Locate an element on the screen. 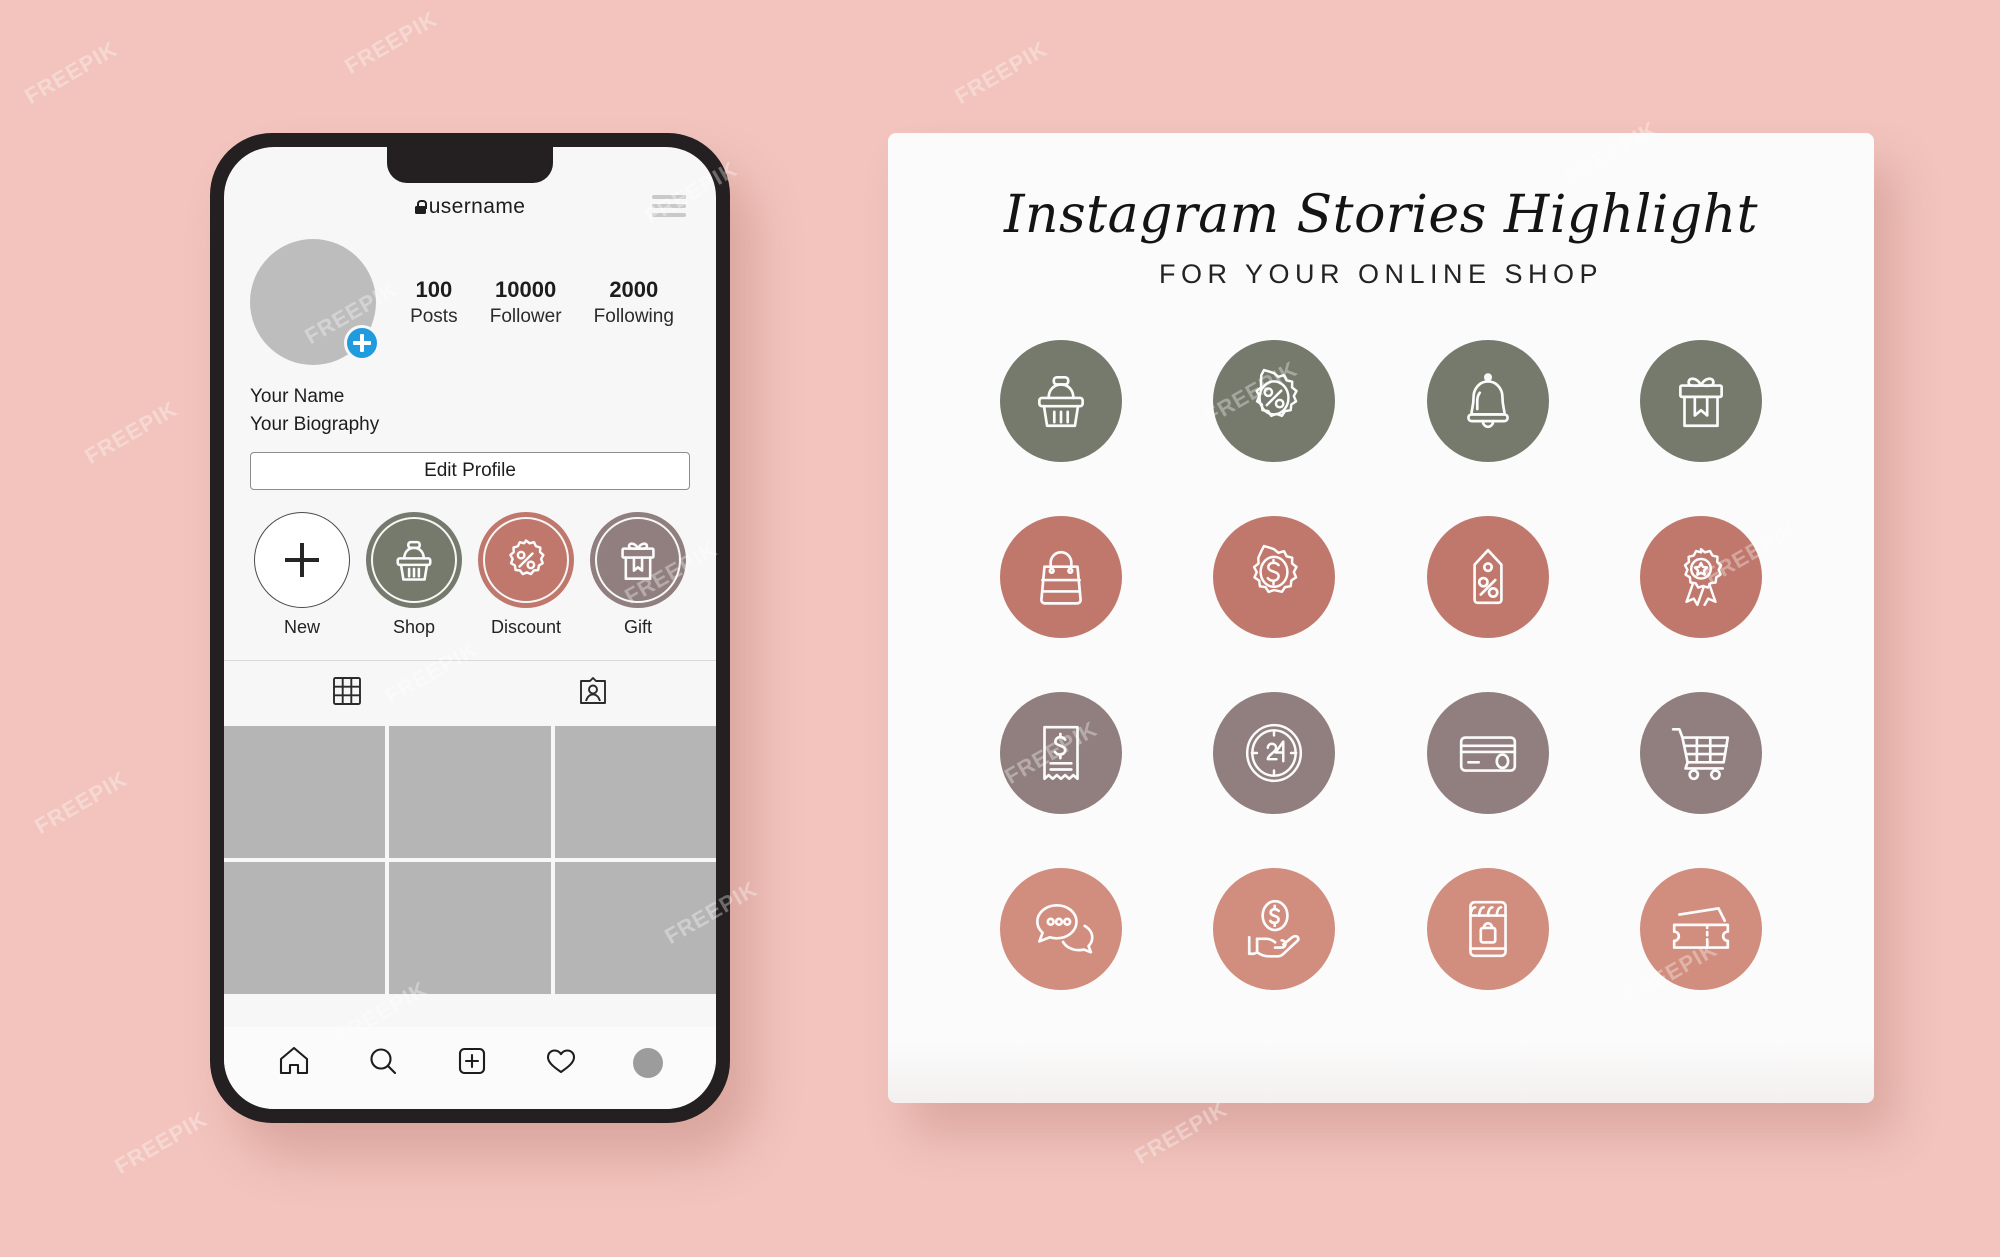  tickets-icon is located at coordinates (1701, 929).